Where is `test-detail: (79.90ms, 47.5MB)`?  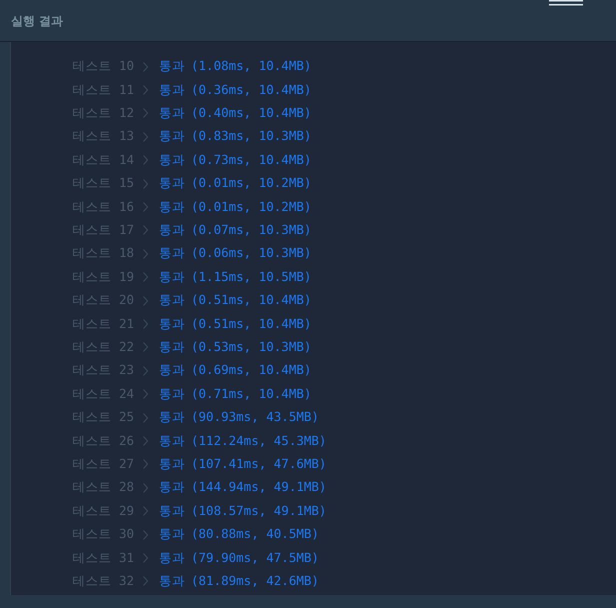 test-detail: (79.90ms, 47.5MB) is located at coordinates (255, 557).